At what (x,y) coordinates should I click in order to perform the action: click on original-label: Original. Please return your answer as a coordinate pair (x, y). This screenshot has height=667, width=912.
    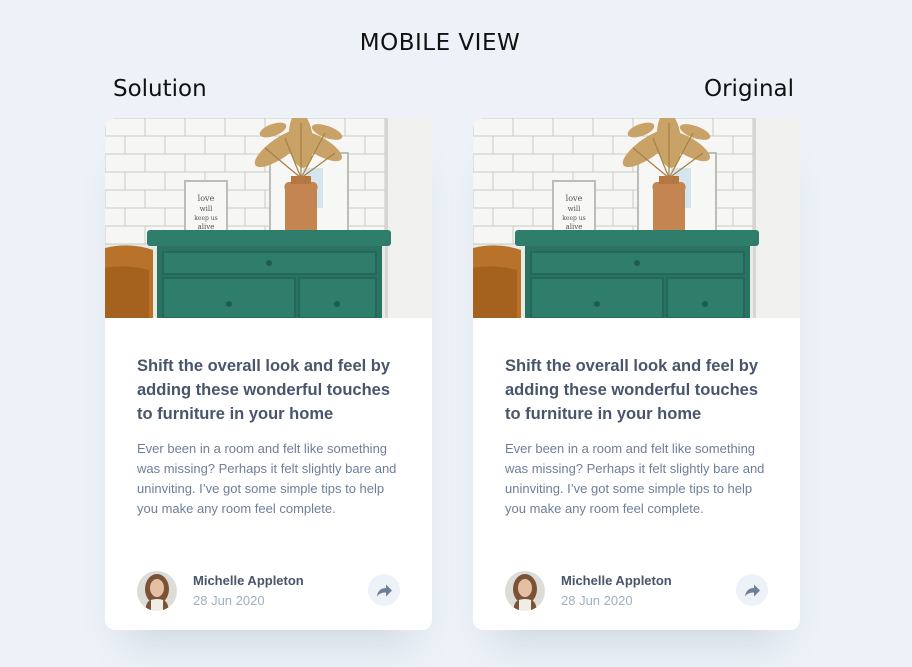
    Looking at the image, I should click on (749, 89).